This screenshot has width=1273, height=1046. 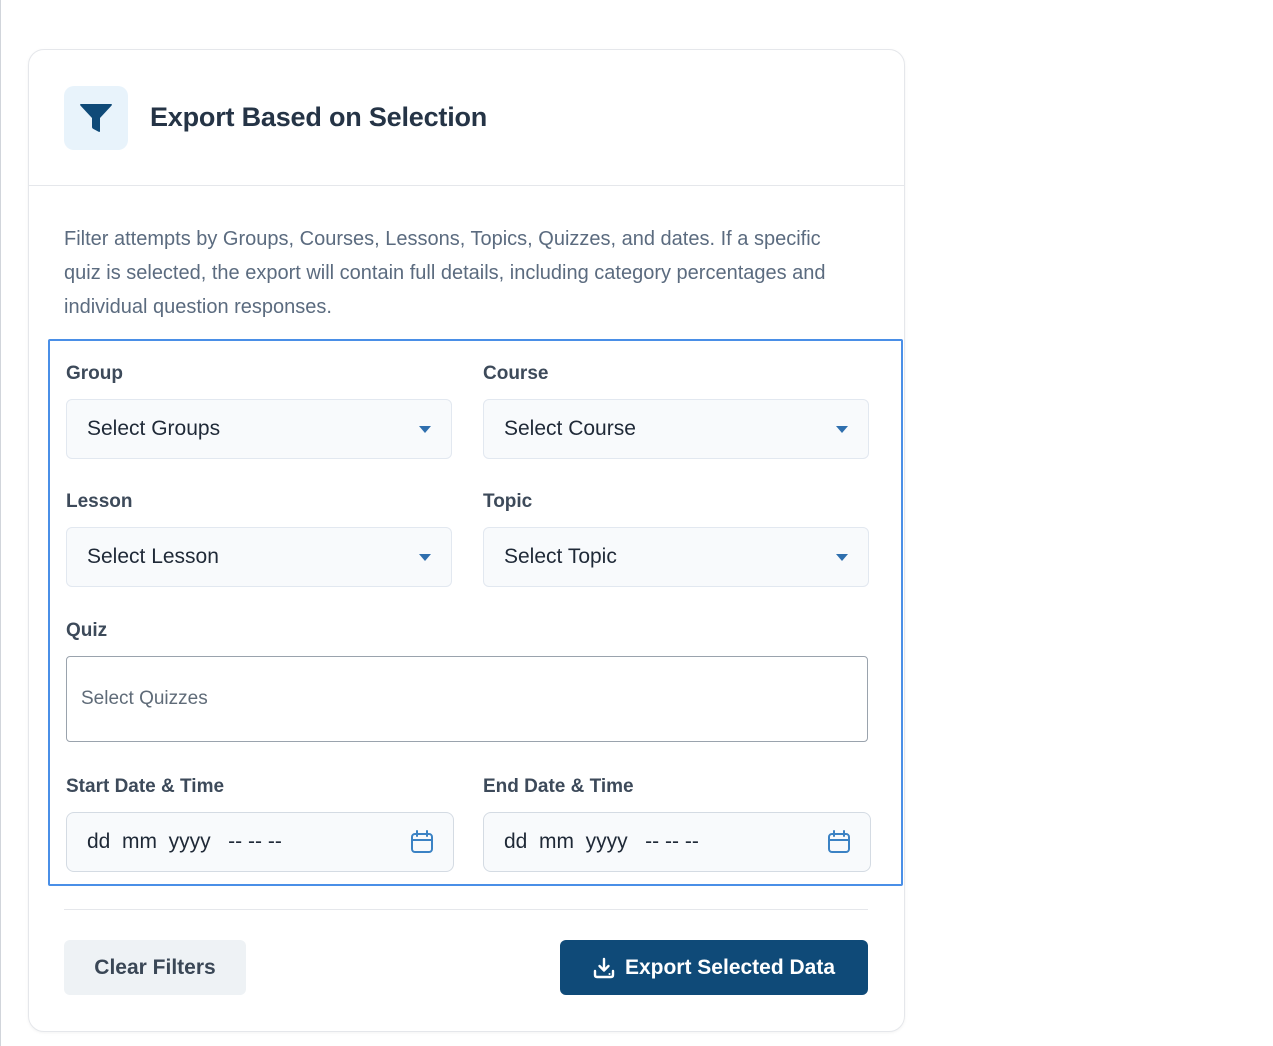 I want to click on end-date-placeholder: dd mm yyyy -- -- --, so click(x=601, y=841).